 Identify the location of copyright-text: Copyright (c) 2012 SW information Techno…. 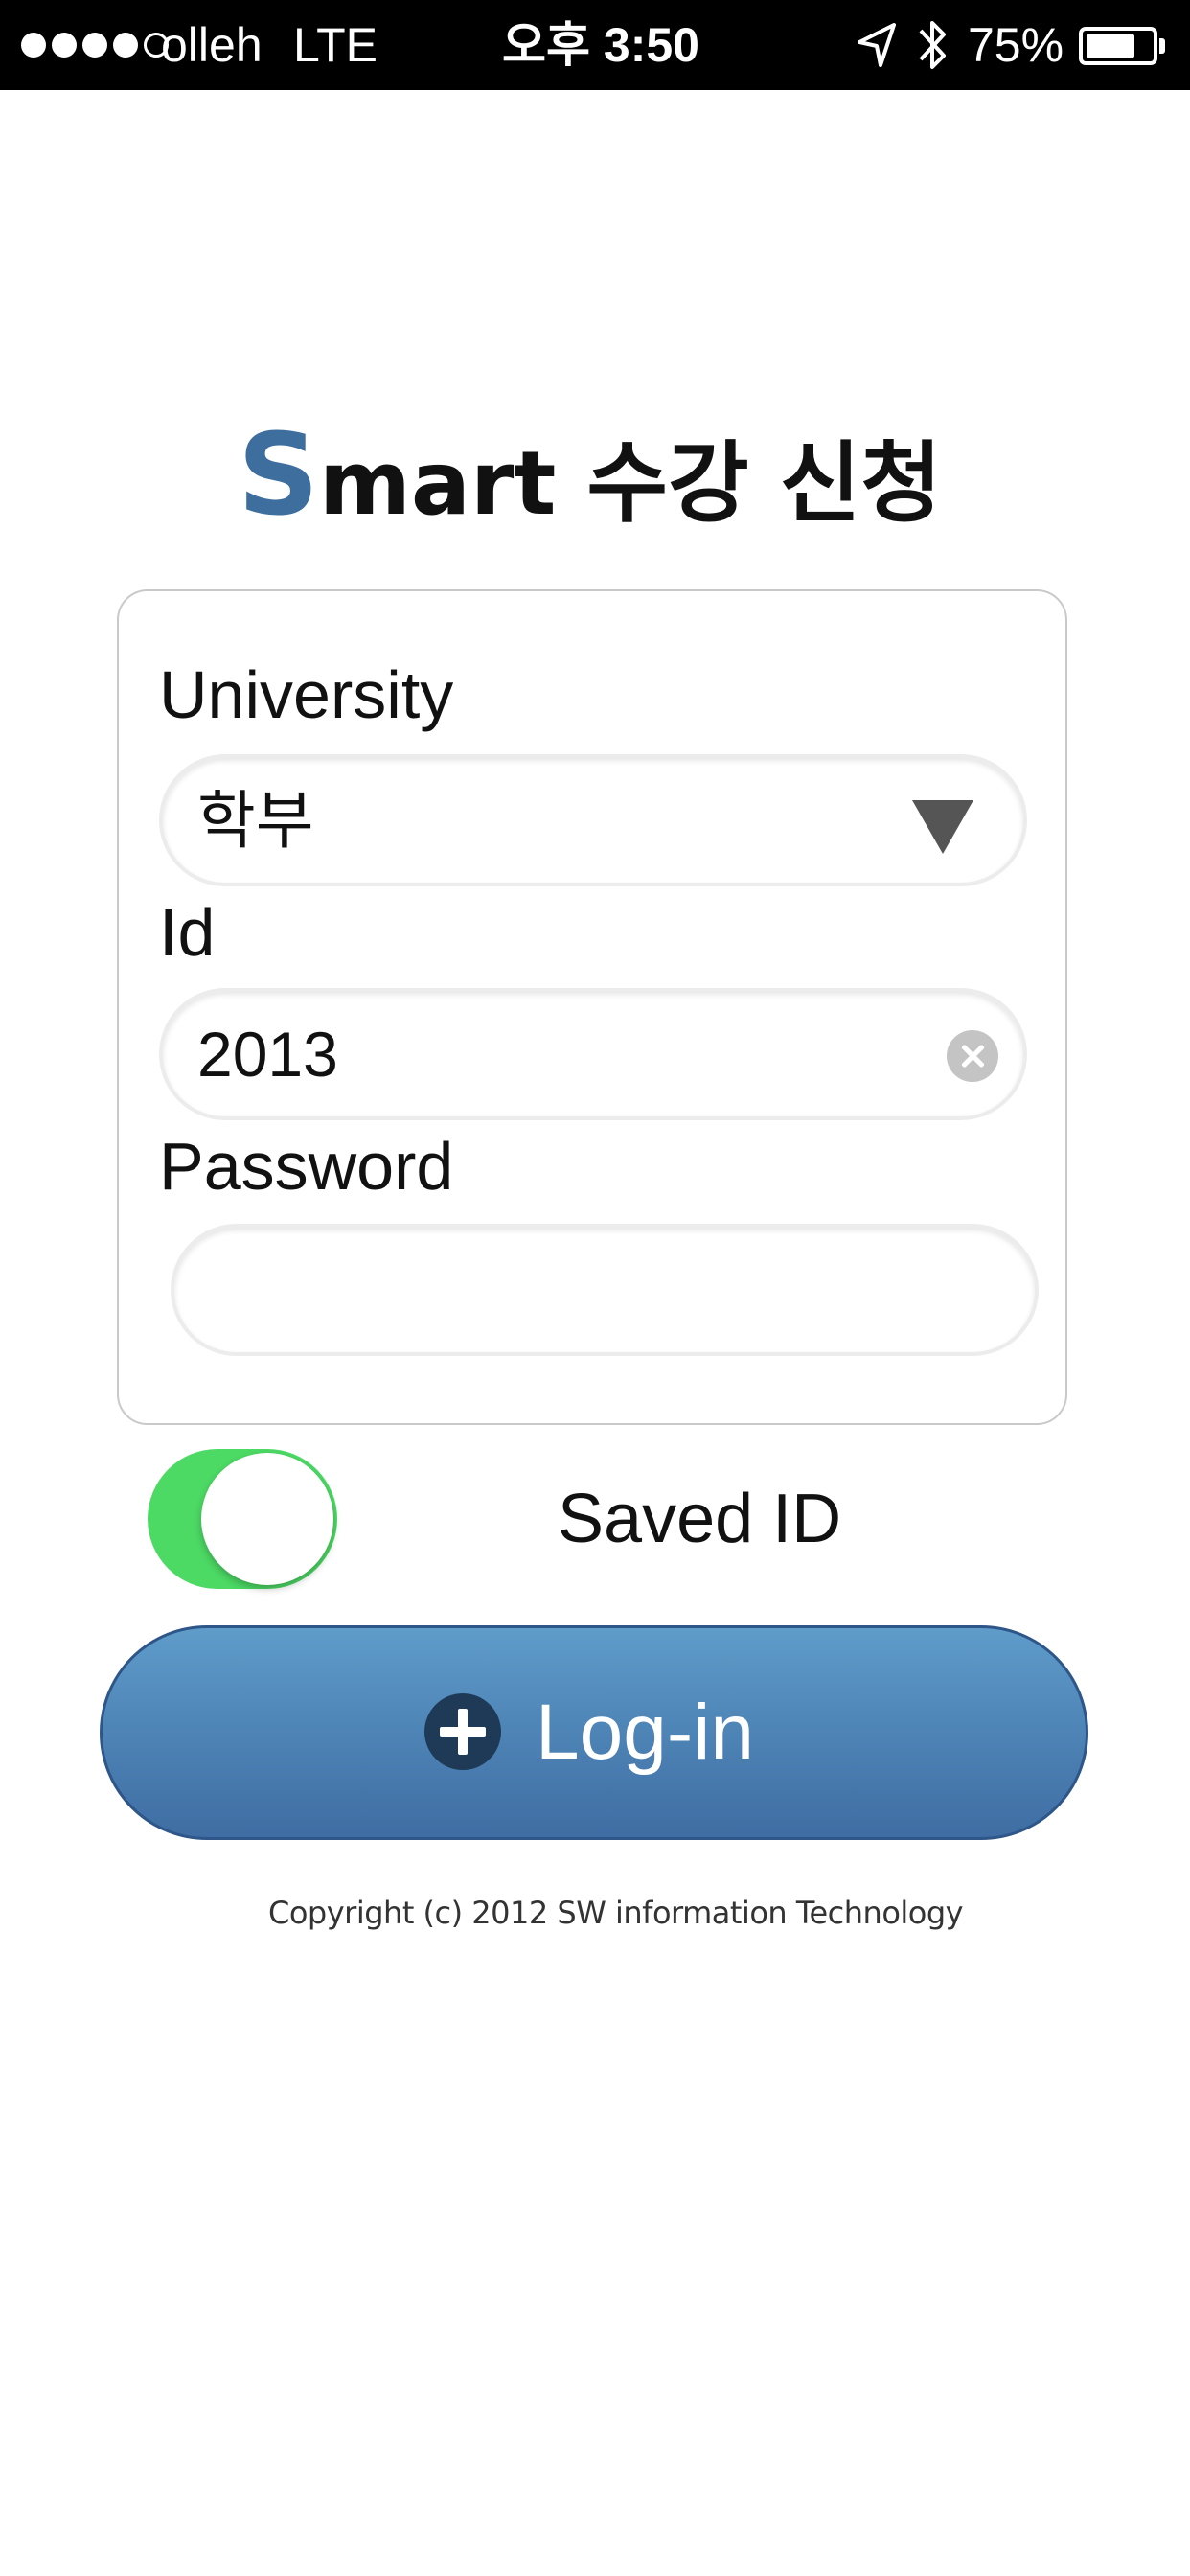
(616, 1913).